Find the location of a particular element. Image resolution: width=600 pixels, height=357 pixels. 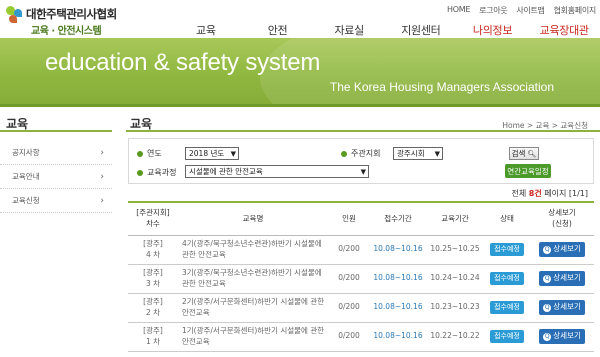

col-header-capacity: 인원 is located at coordinates (349, 218).